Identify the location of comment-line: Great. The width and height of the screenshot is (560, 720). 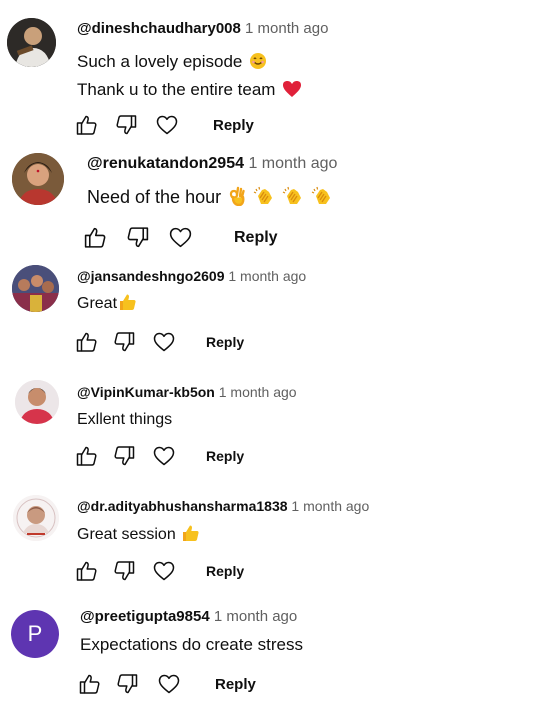
(97, 303).